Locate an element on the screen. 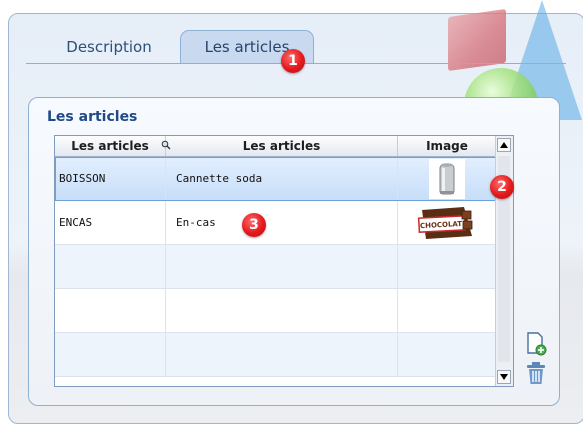 This screenshot has width=583, height=427. column-header-image-label: Image is located at coordinates (447, 146).